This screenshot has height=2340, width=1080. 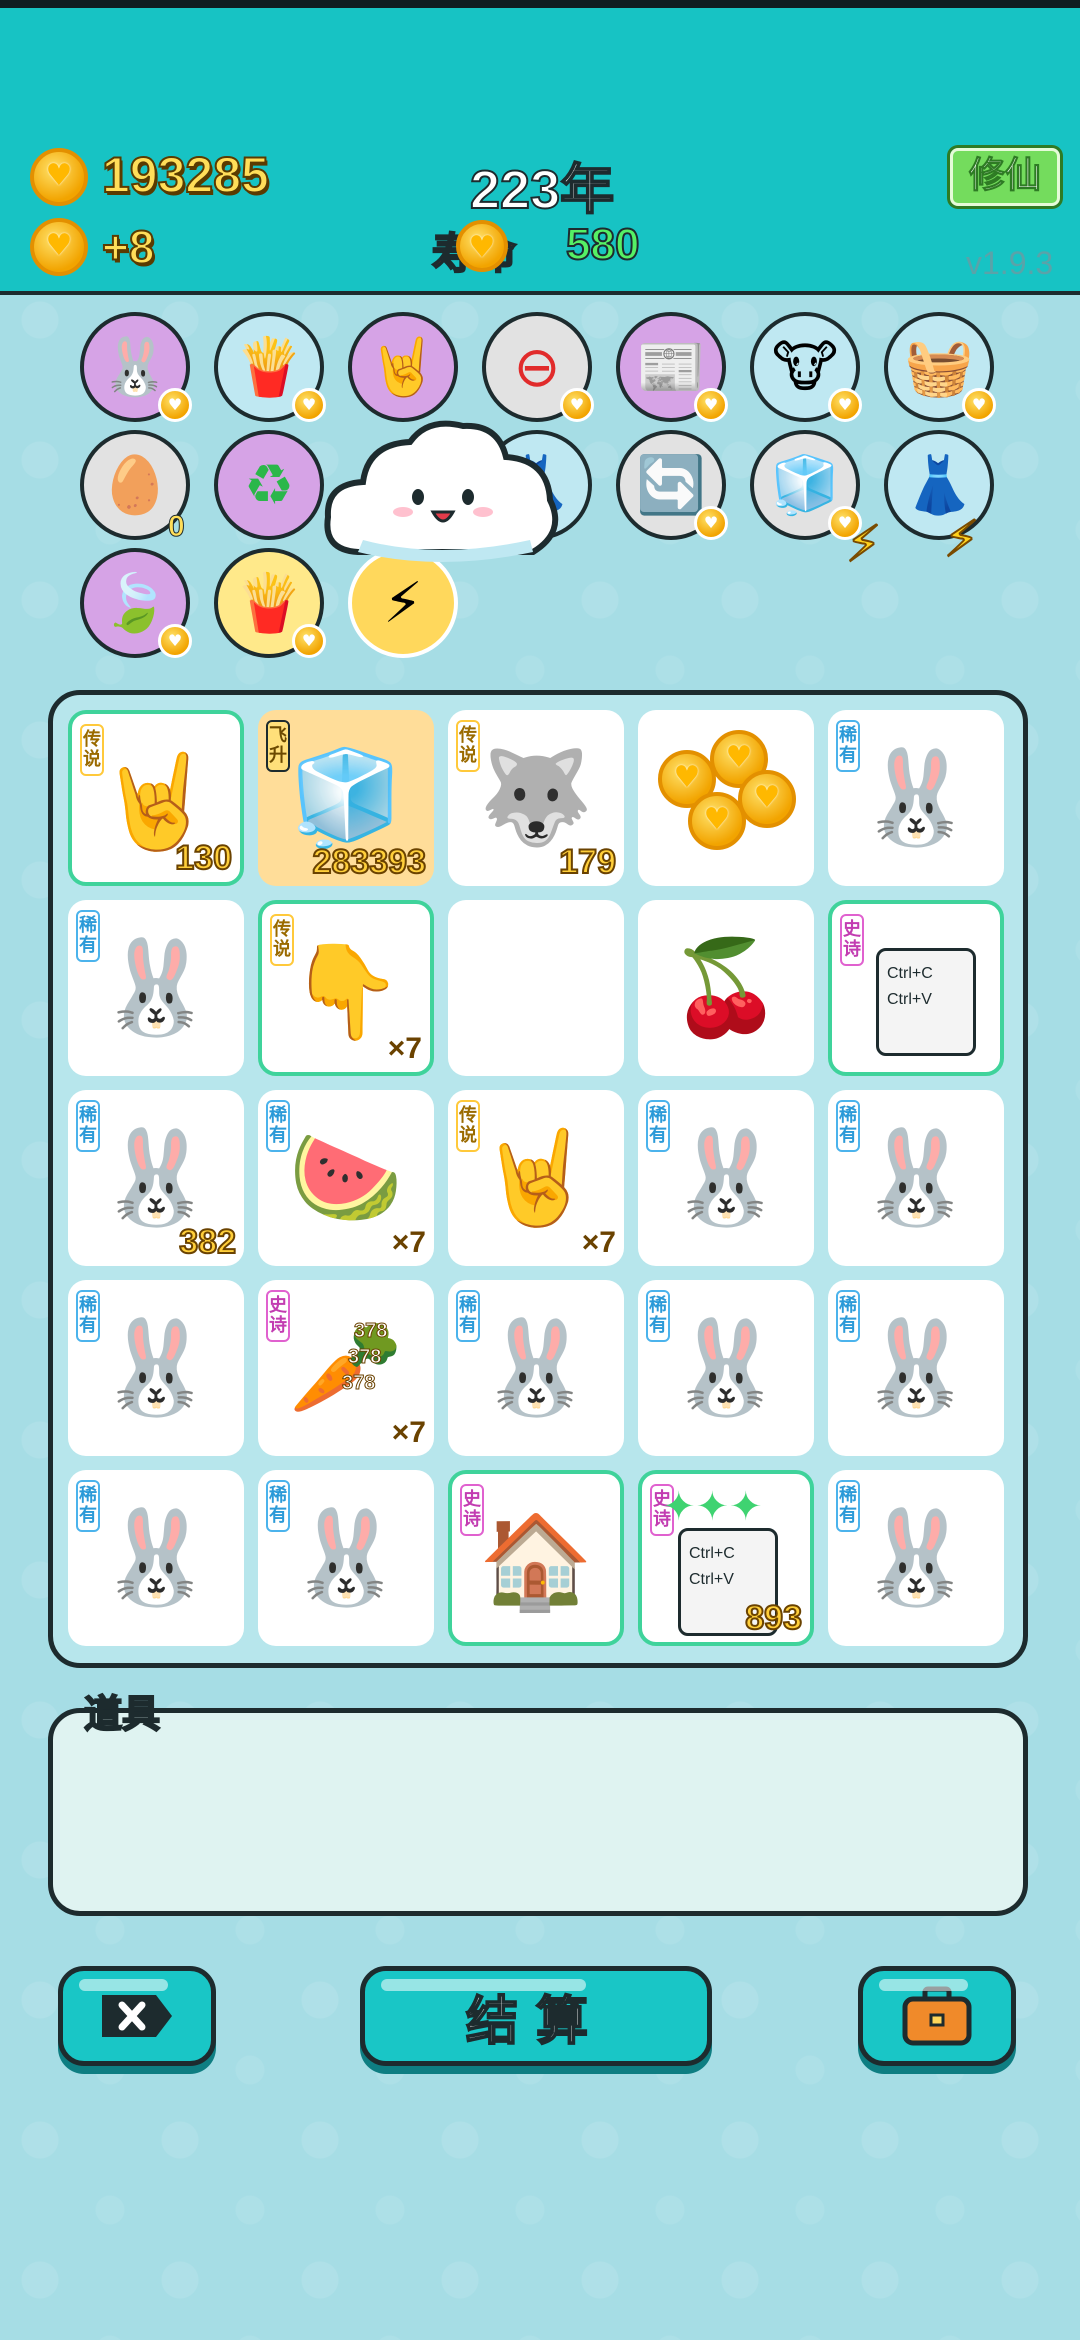 I want to click on tile-coin-pile, so click(x=726, y=798).